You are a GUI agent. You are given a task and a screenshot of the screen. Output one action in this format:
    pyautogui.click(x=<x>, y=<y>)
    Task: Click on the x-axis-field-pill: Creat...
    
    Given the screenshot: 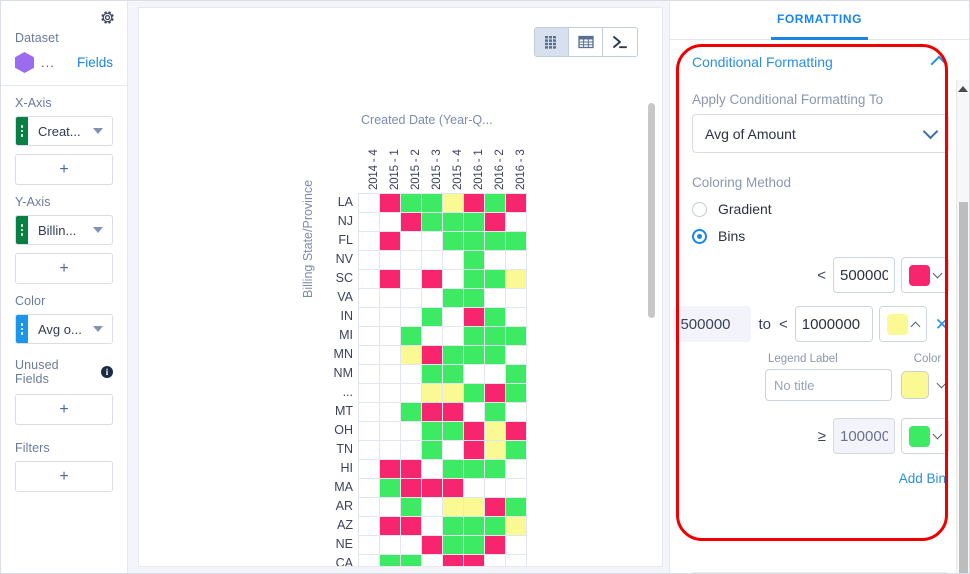 What is the action you would take?
    pyautogui.click(x=64, y=131)
    